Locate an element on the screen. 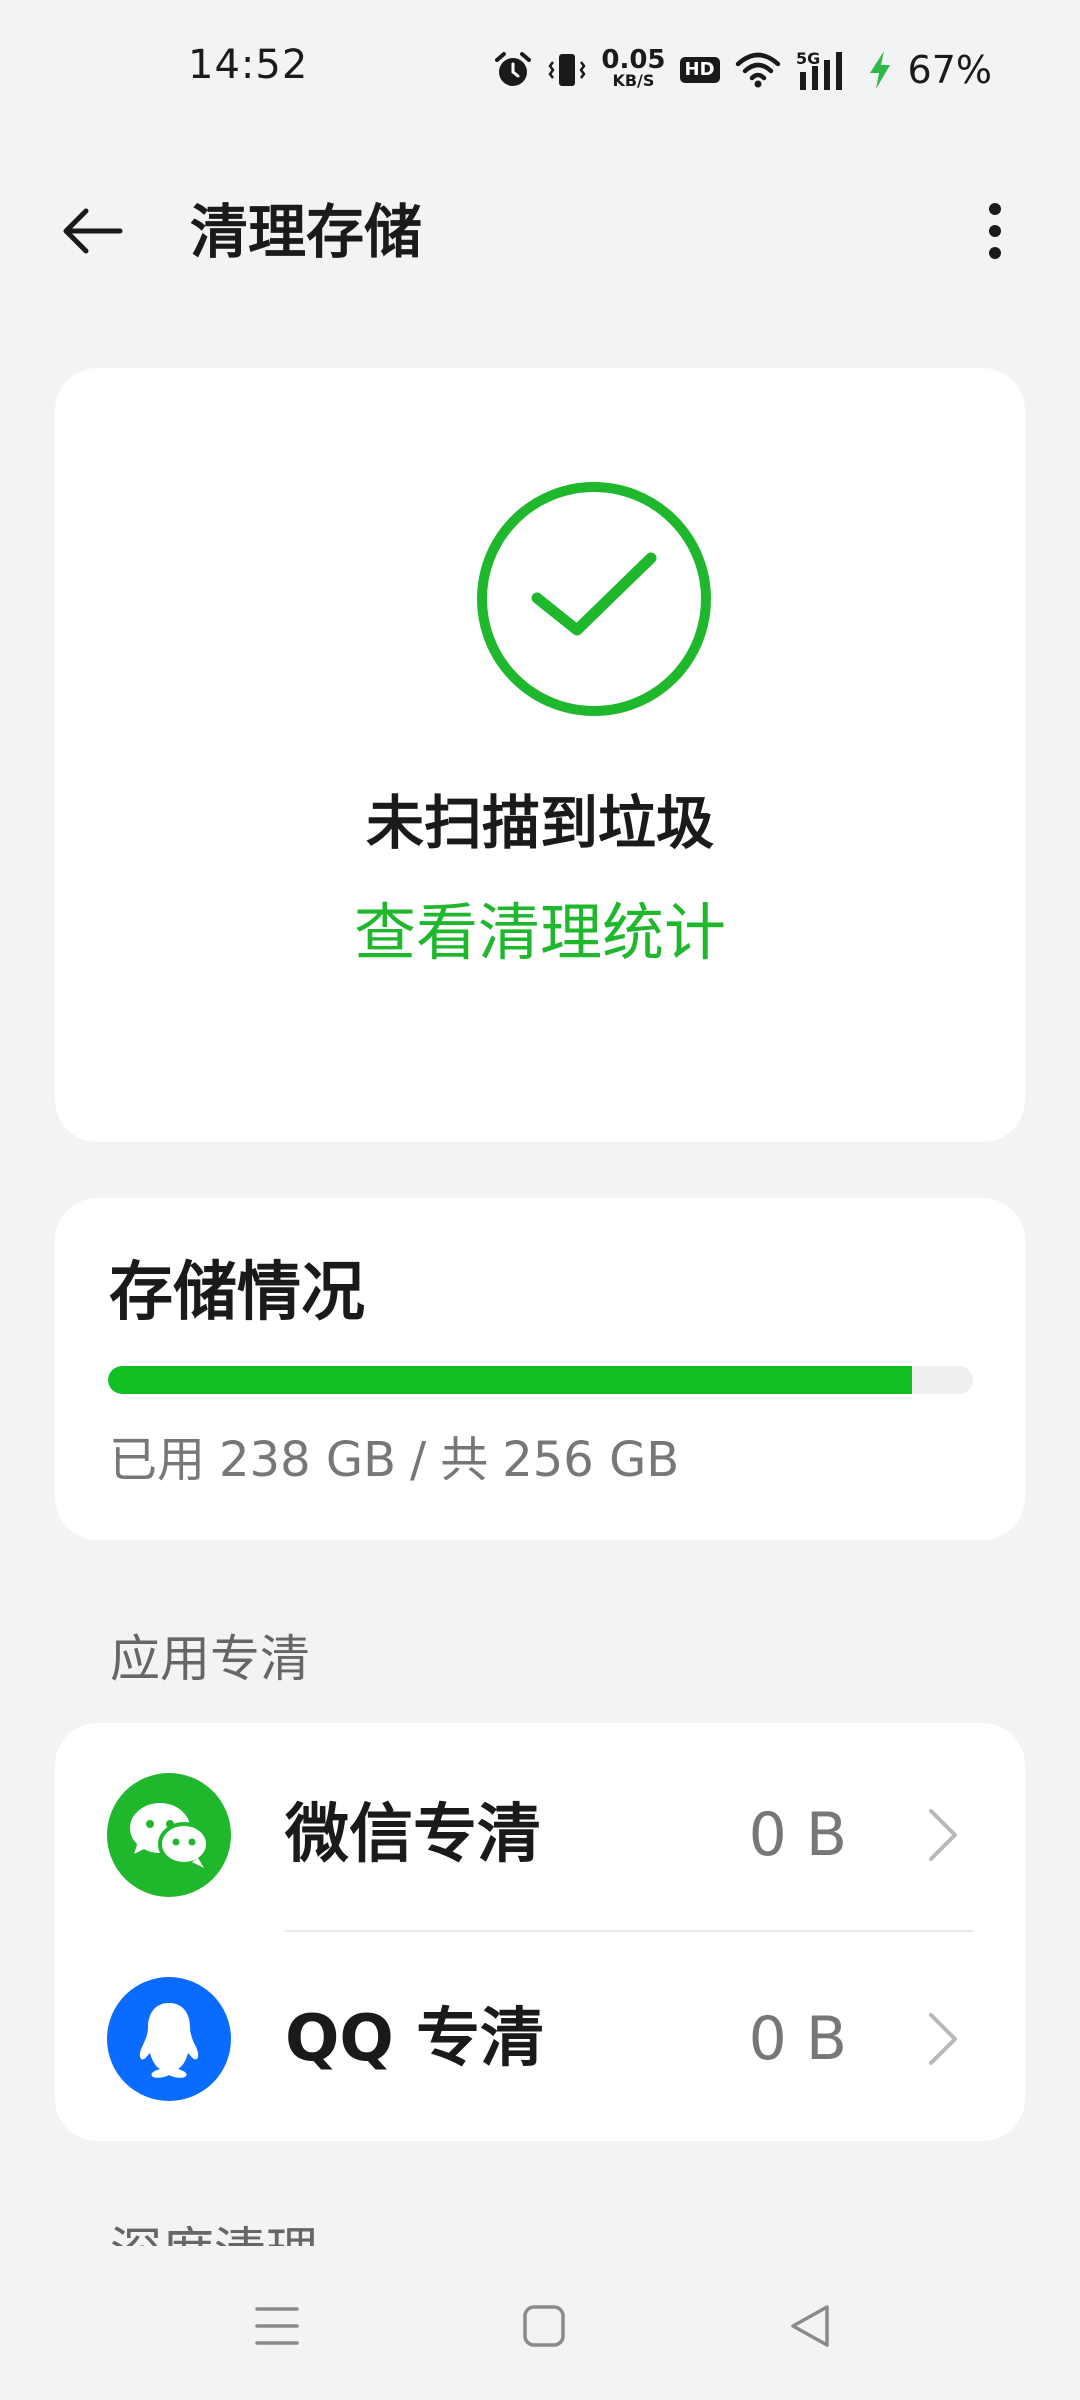  home-square-icon is located at coordinates (544, 2326).